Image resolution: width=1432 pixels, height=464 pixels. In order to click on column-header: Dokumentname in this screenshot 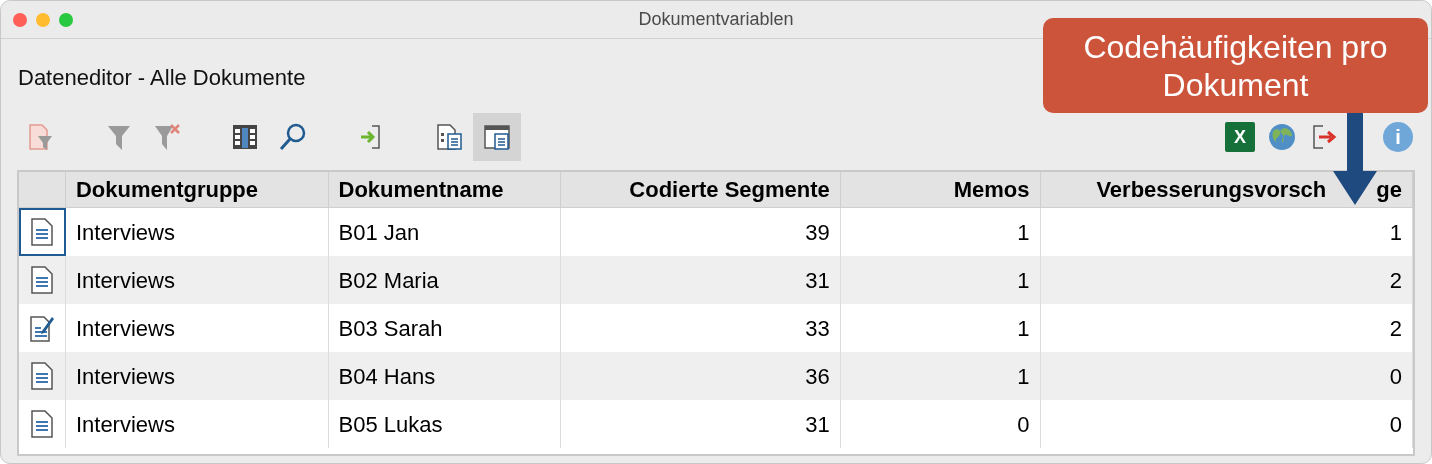, I will do `click(421, 189)`.